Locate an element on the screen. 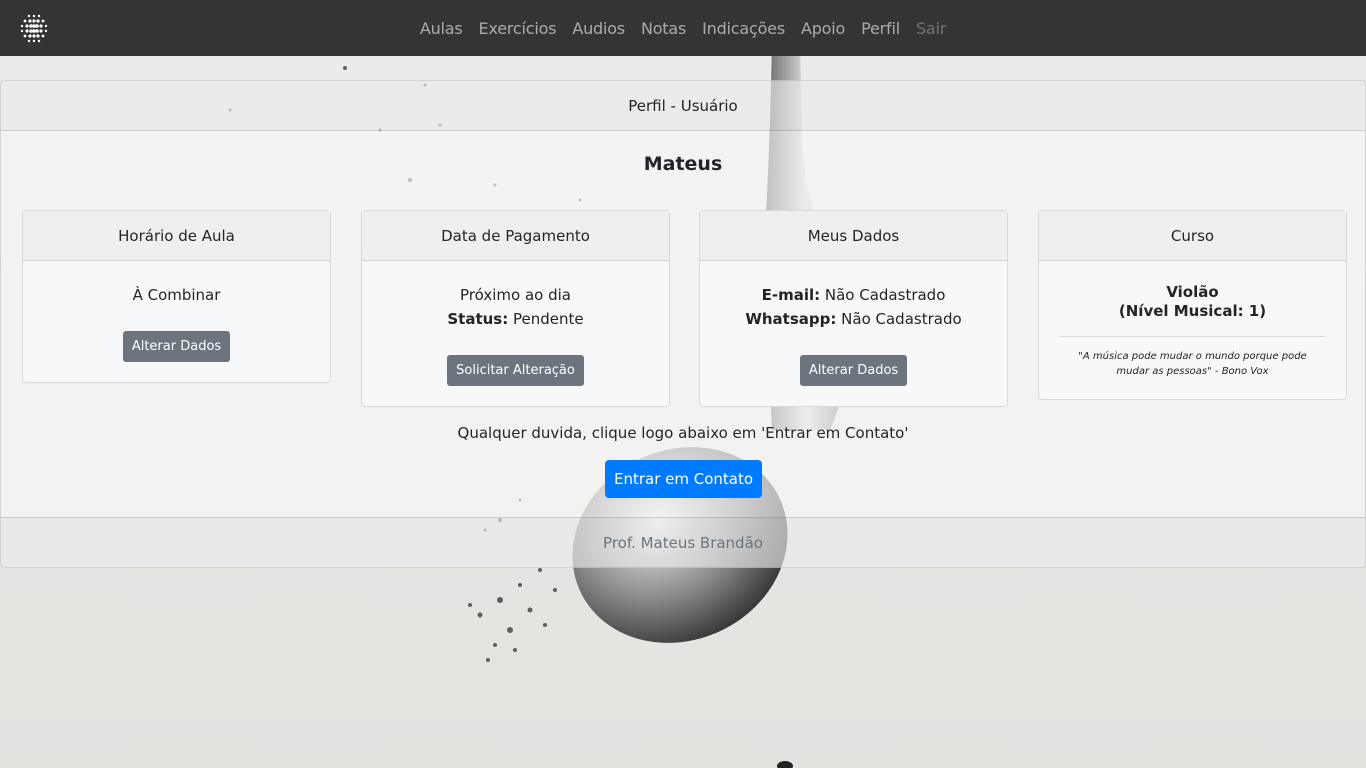 This screenshot has width=1366, height=768. schedule-value: À Combinar is located at coordinates (176, 295).